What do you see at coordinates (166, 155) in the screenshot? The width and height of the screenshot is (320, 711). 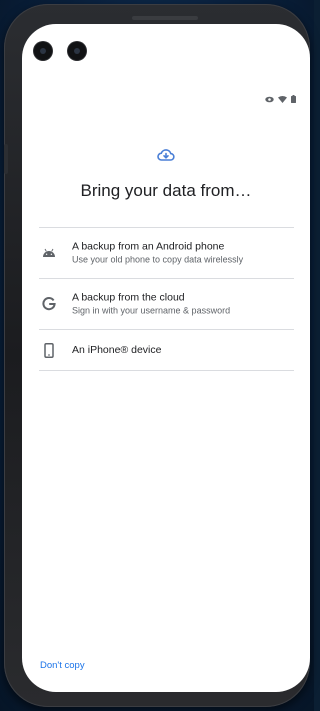 I see `cloud-download-icon` at bounding box center [166, 155].